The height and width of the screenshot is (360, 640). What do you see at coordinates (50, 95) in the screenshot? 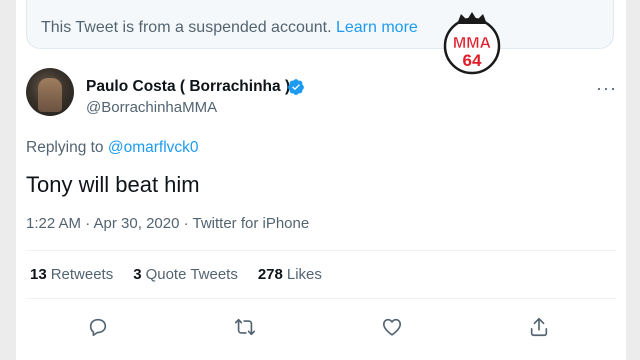
I see `avatar-figure` at bounding box center [50, 95].